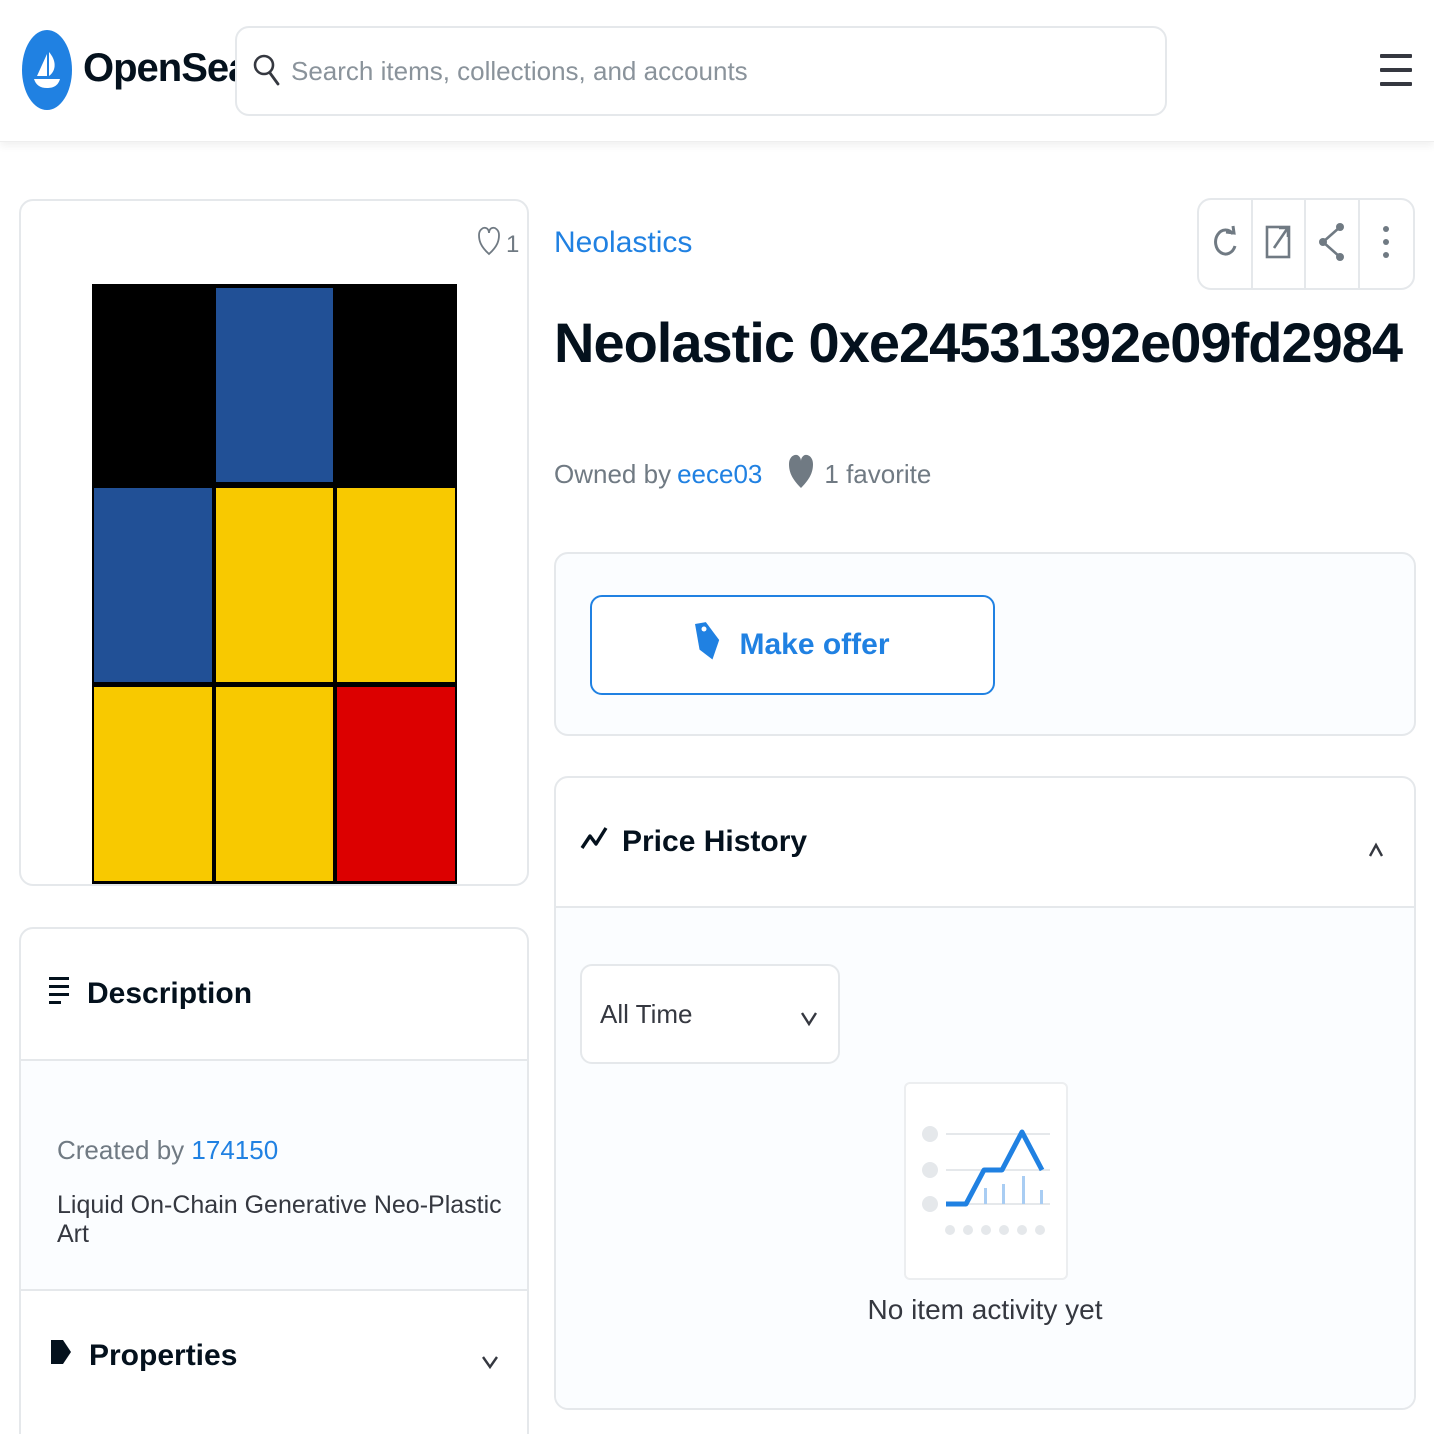 The height and width of the screenshot is (1434, 1434). What do you see at coordinates (267, 72) in the screenshot?
I see `search-icon` at bounding box center [267, 72].